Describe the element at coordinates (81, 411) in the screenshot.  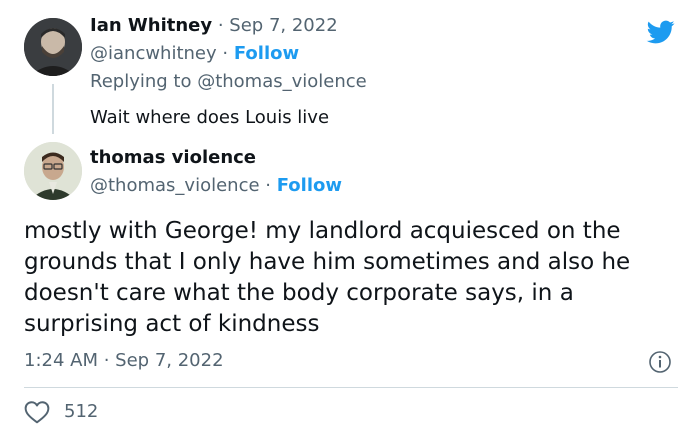
I see `like-count: 512` at that location.